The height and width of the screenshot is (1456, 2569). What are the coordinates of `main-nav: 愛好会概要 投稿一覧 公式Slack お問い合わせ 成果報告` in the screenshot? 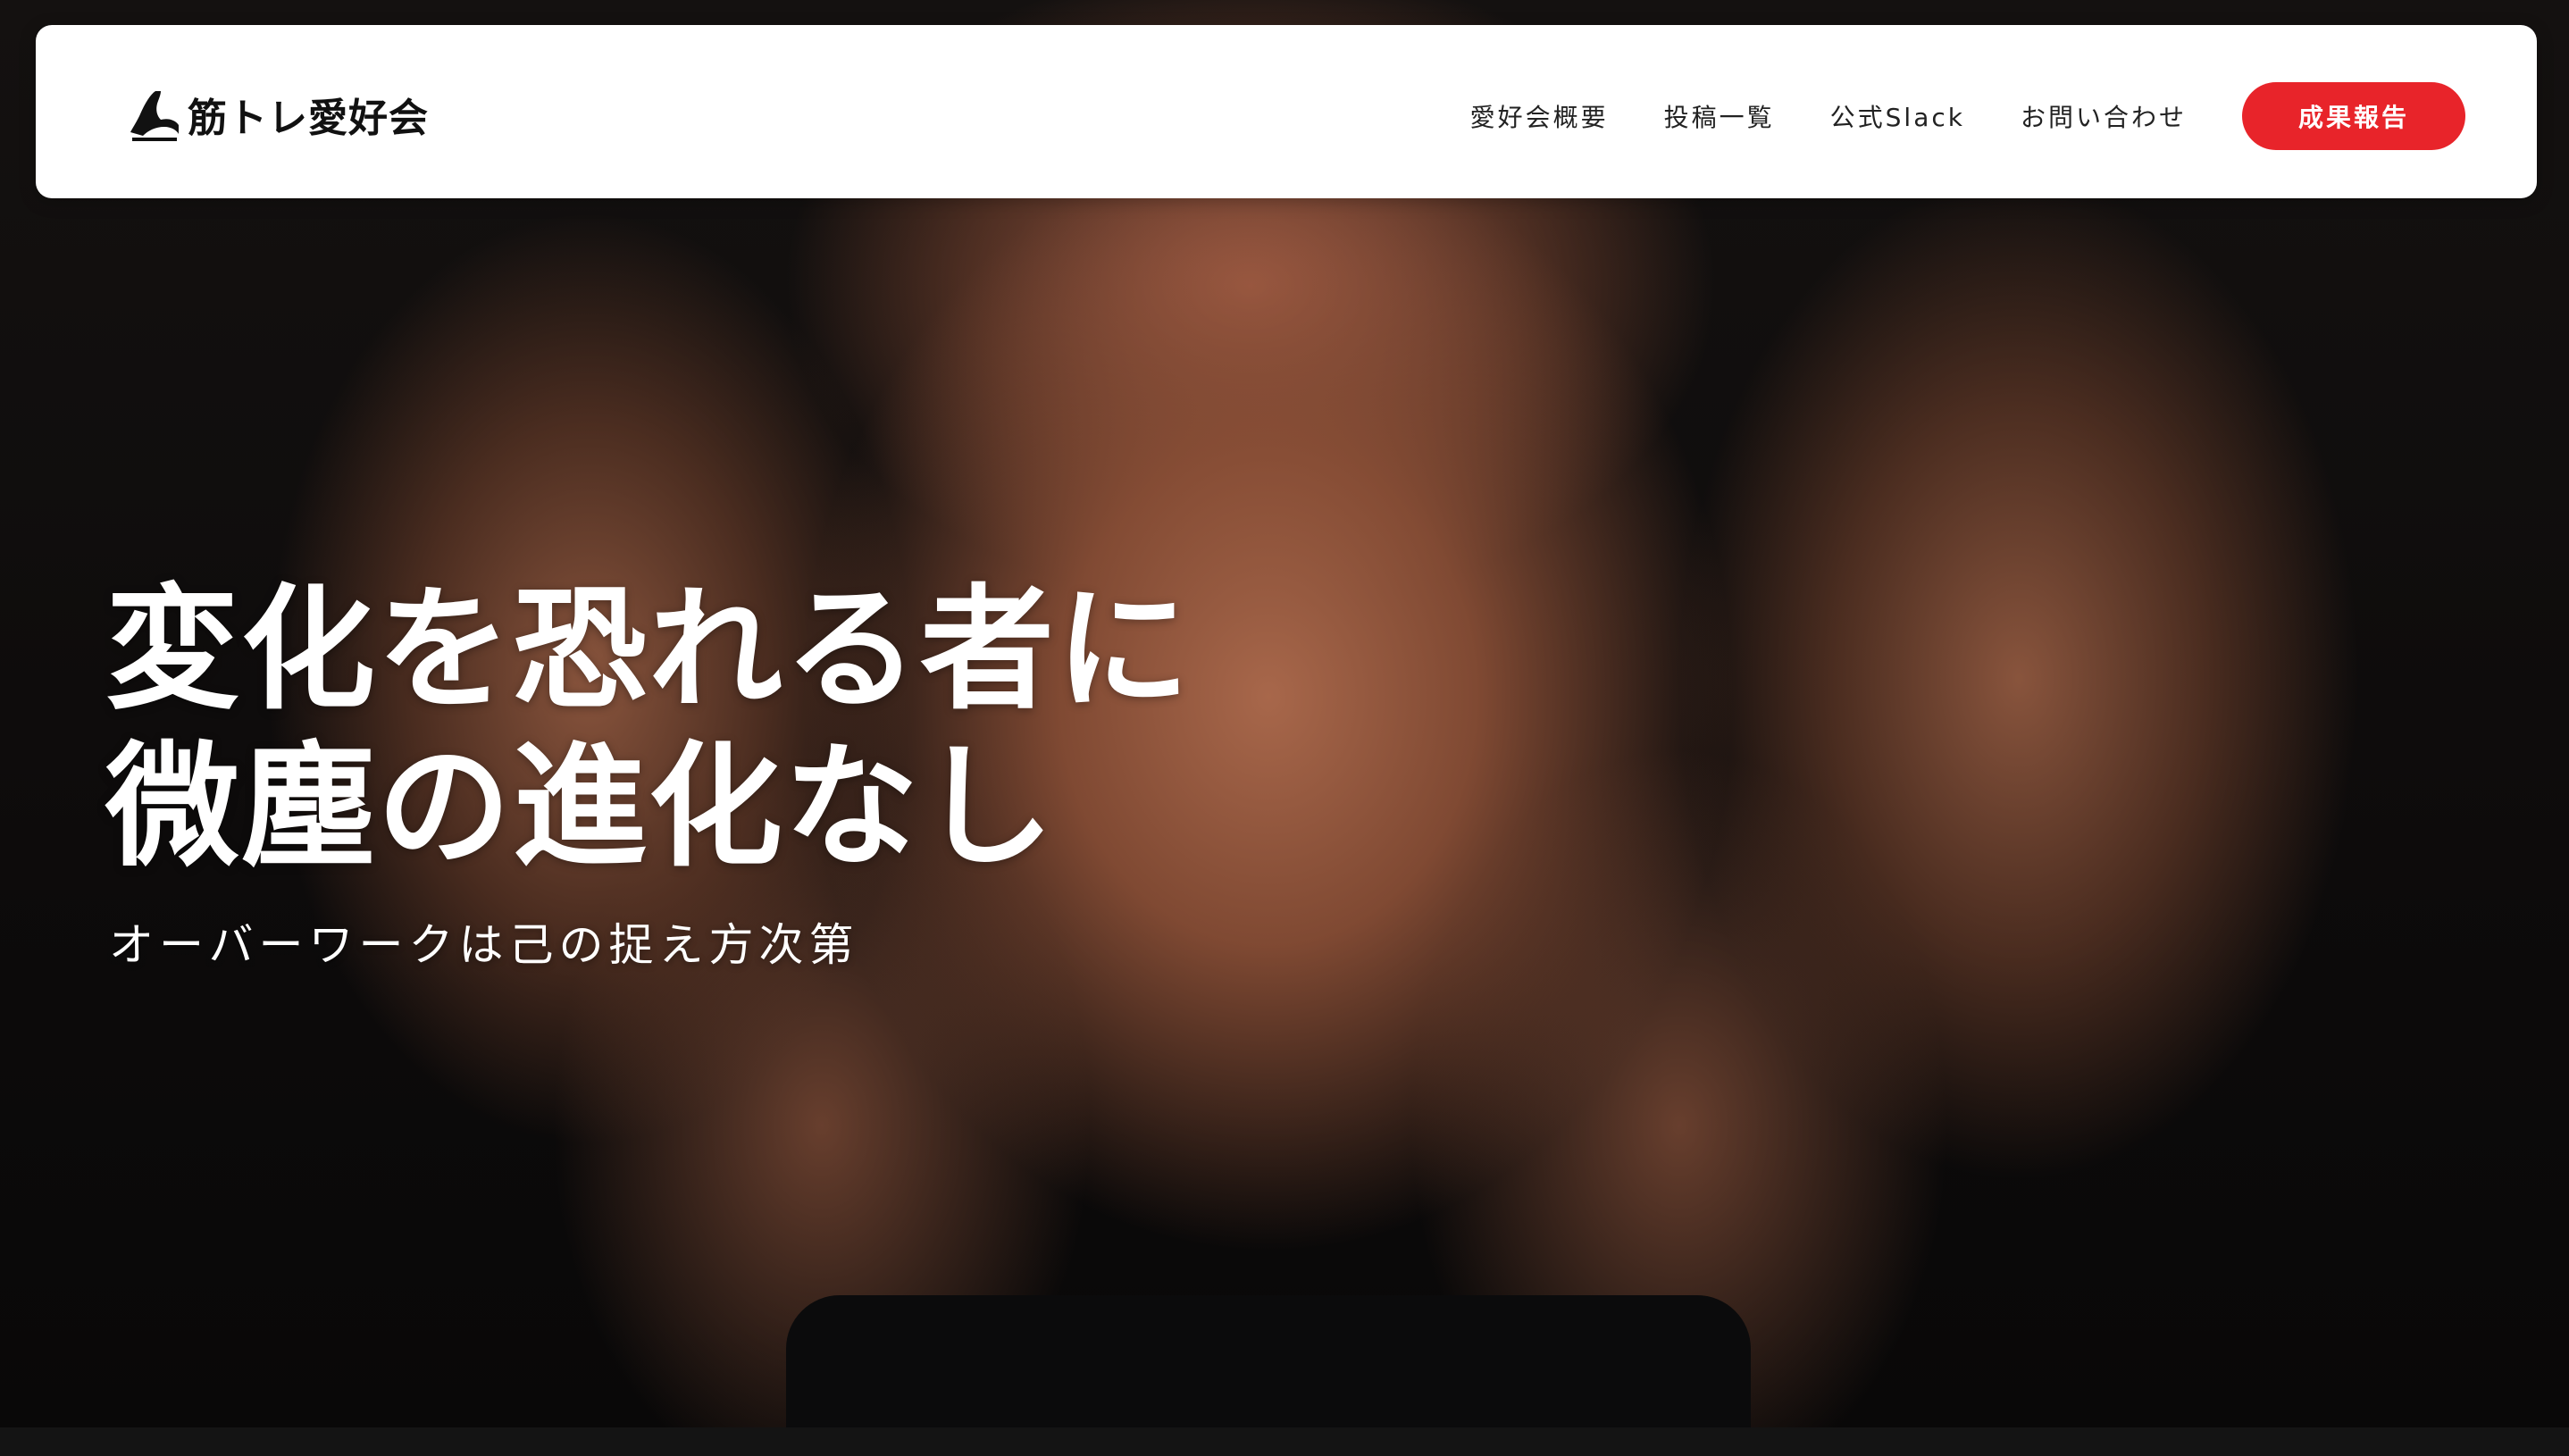 It's located at (1967, 116).